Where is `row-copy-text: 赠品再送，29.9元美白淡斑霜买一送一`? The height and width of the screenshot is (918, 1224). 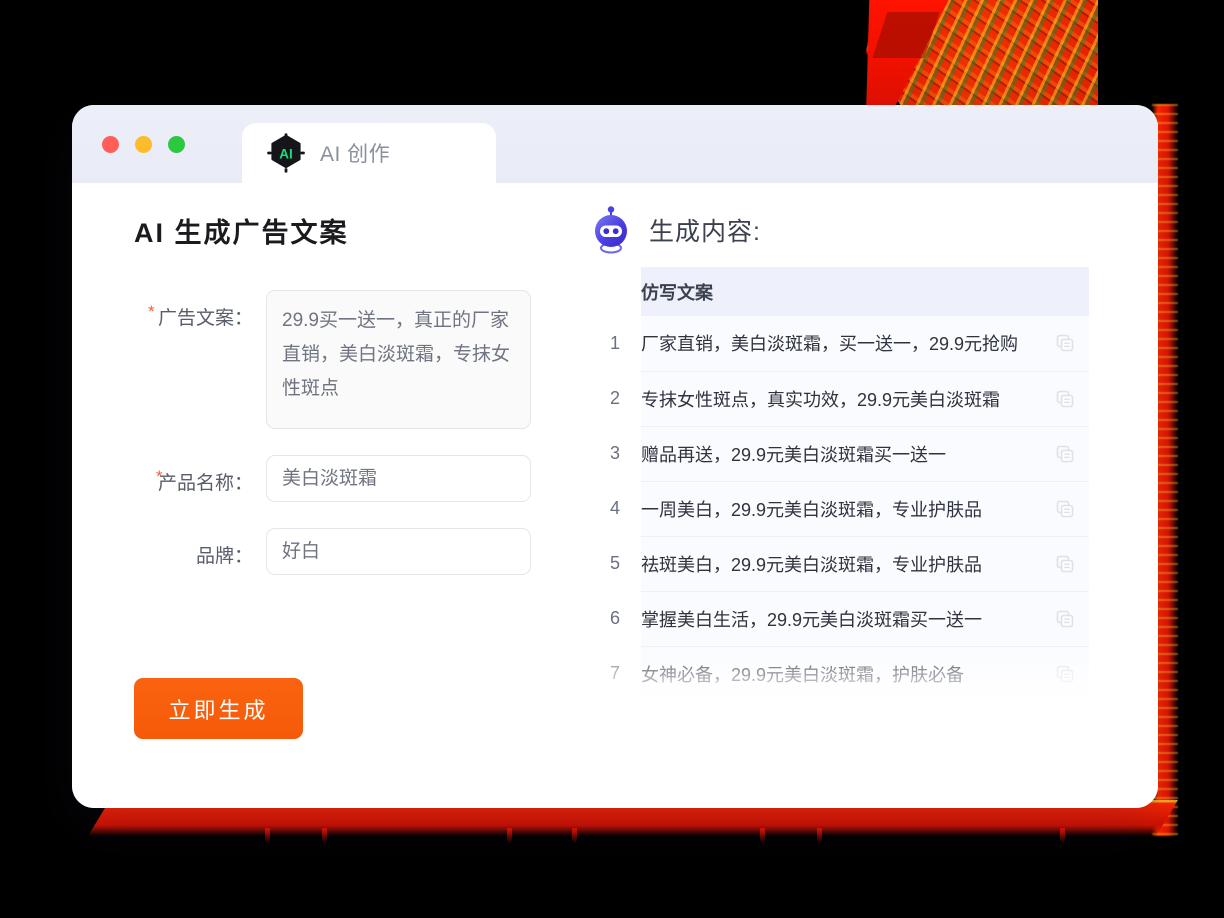 row-copy-text: 赠品再送，29.9元美白淡斑霜买一送一 is located at coordinates (865, 454).